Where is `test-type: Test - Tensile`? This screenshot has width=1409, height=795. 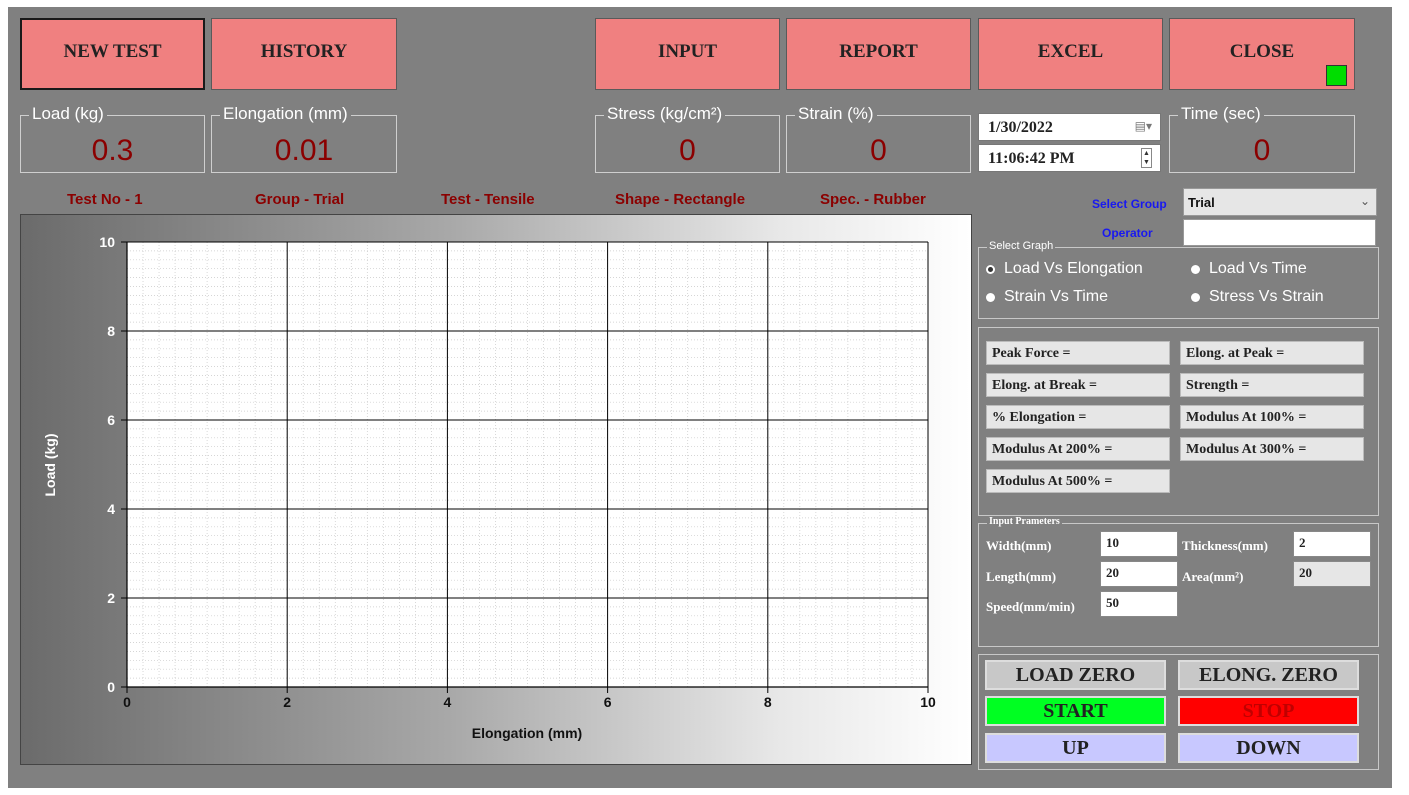
test-type: Test - Tensile is located at coordinates (488, 199).